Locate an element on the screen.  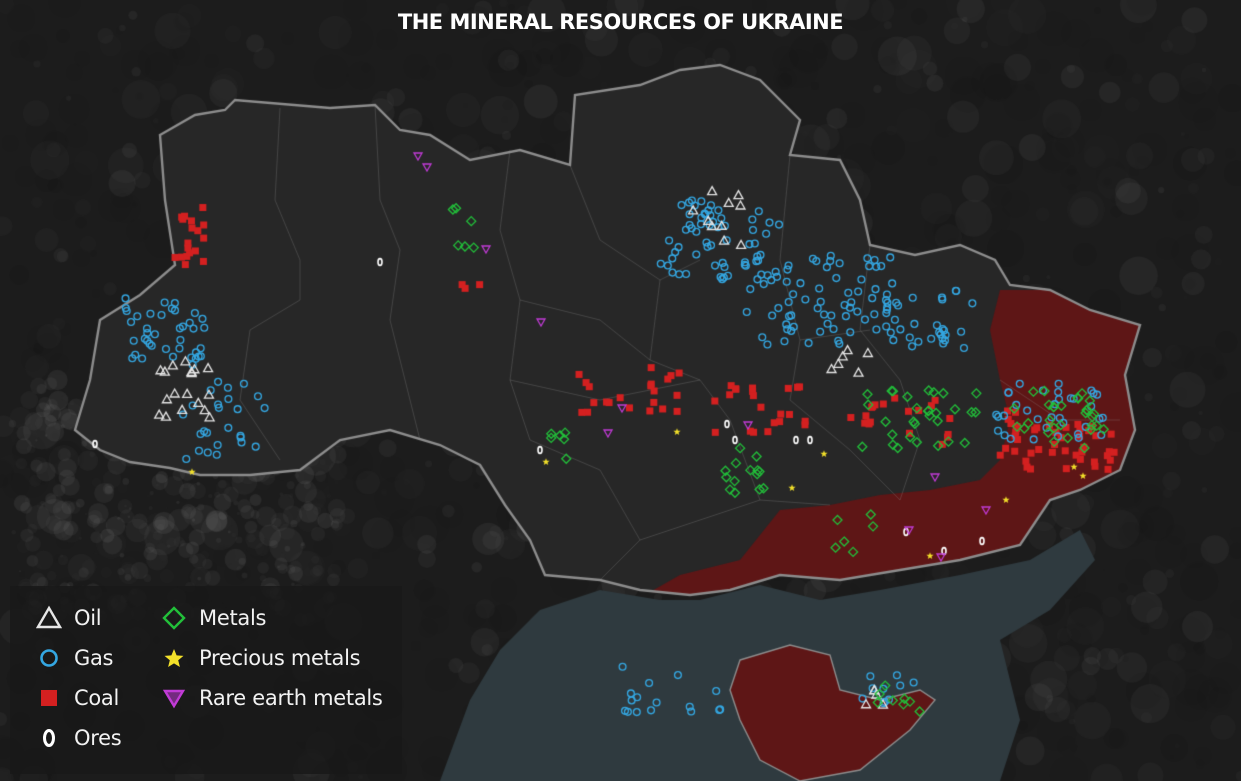
legend-item-gas: Gas is located at coordinates (74, 658).